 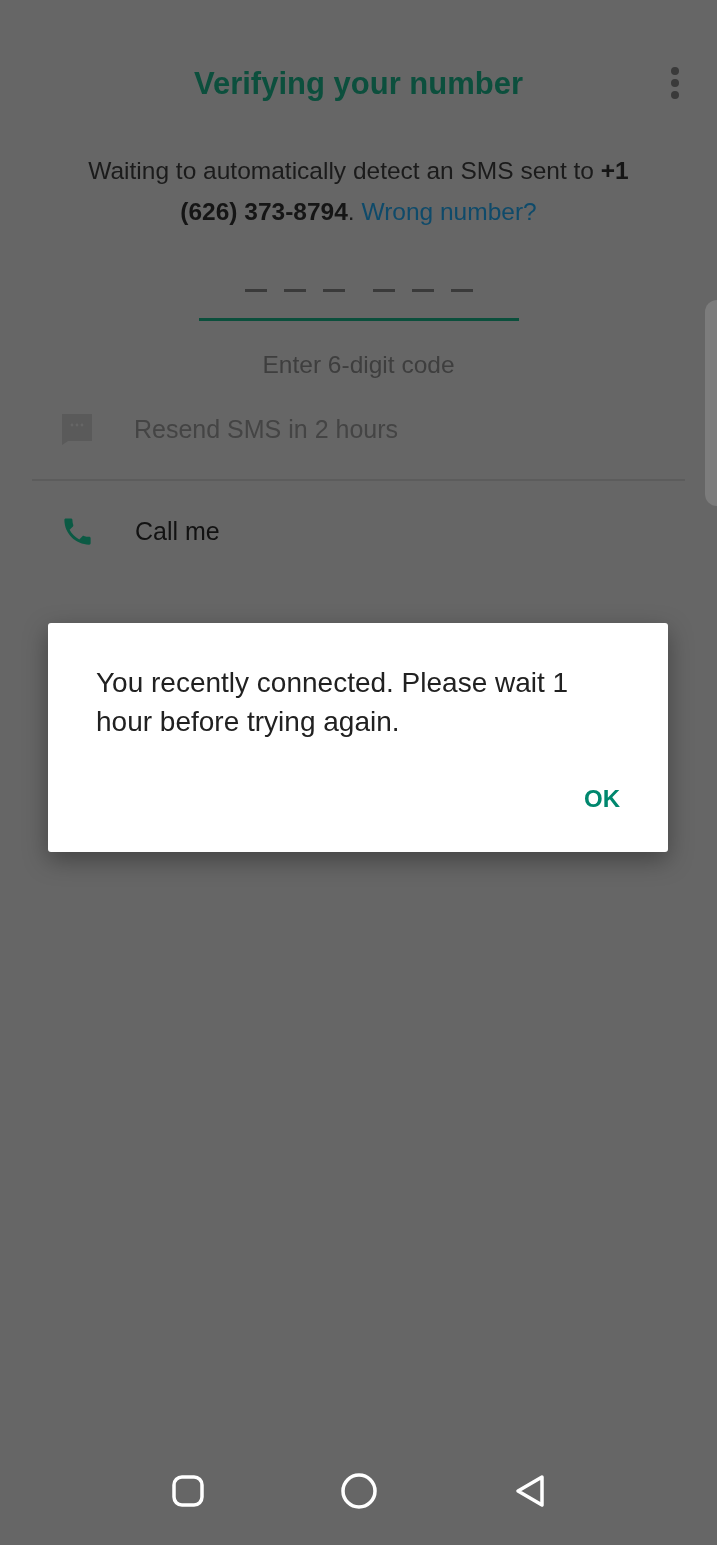 What do you see at coordinates (358, 191) in the screenshot?
I see `instruction-text: Waiting to automatically detect an SMS sent to +1 (626) 373-8794. Wrong number?` at bounding box center [358, 191].